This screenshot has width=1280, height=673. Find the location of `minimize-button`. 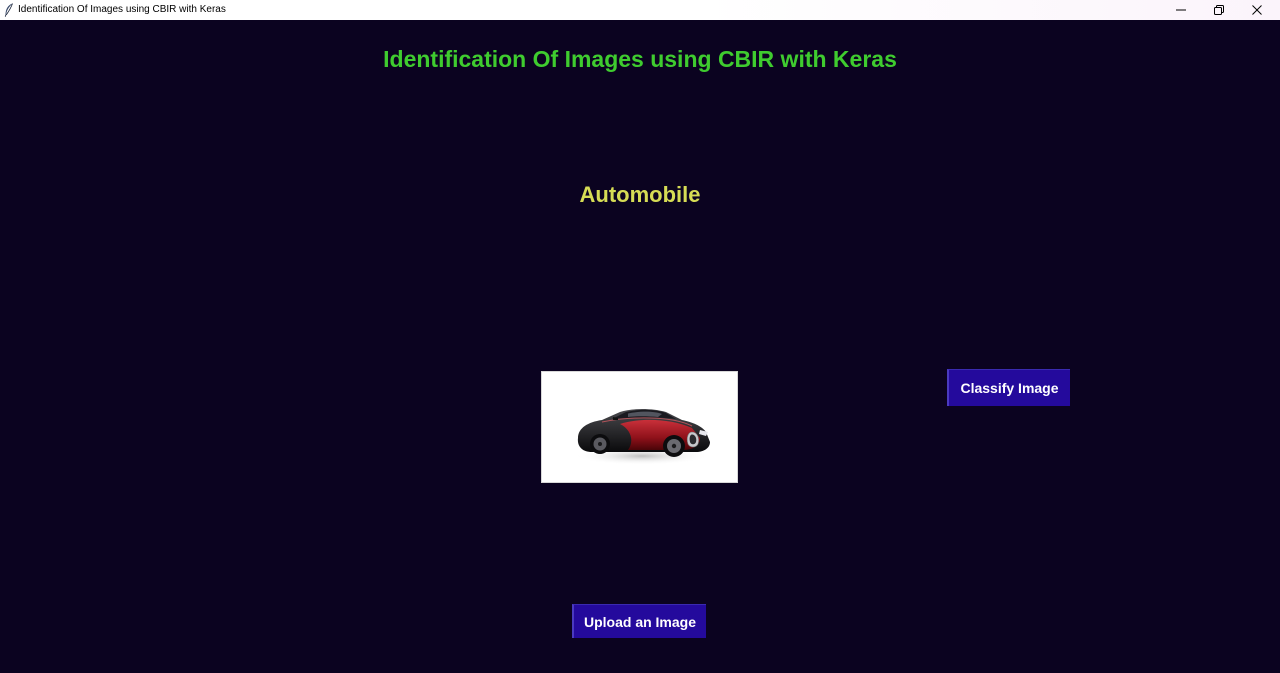

minimize-button is located at coordinates (1181, 10).